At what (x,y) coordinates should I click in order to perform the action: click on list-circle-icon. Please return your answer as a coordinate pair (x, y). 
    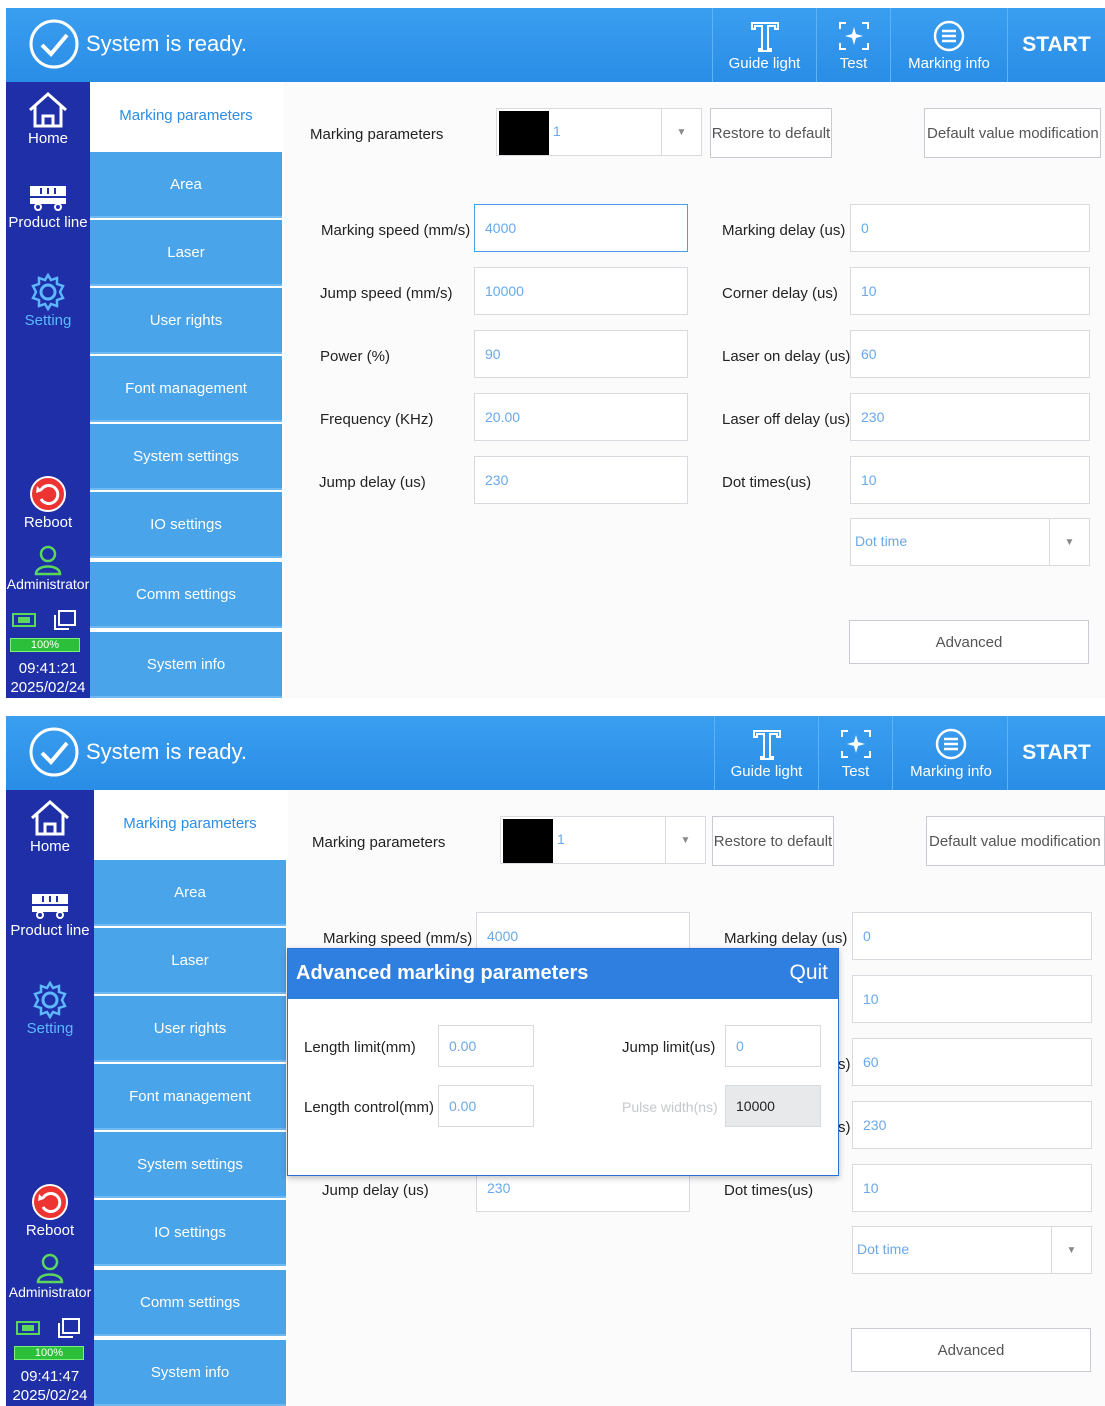
    Looking at the image, I should click on (951, 744).